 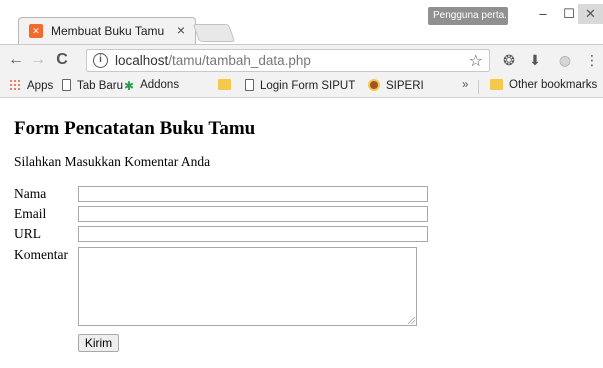 What do you see at coordinates (308, 86) in the screenshot?
I see `bookmark-login-label: Login Form SIPUT` at bounding box center [308, 86].